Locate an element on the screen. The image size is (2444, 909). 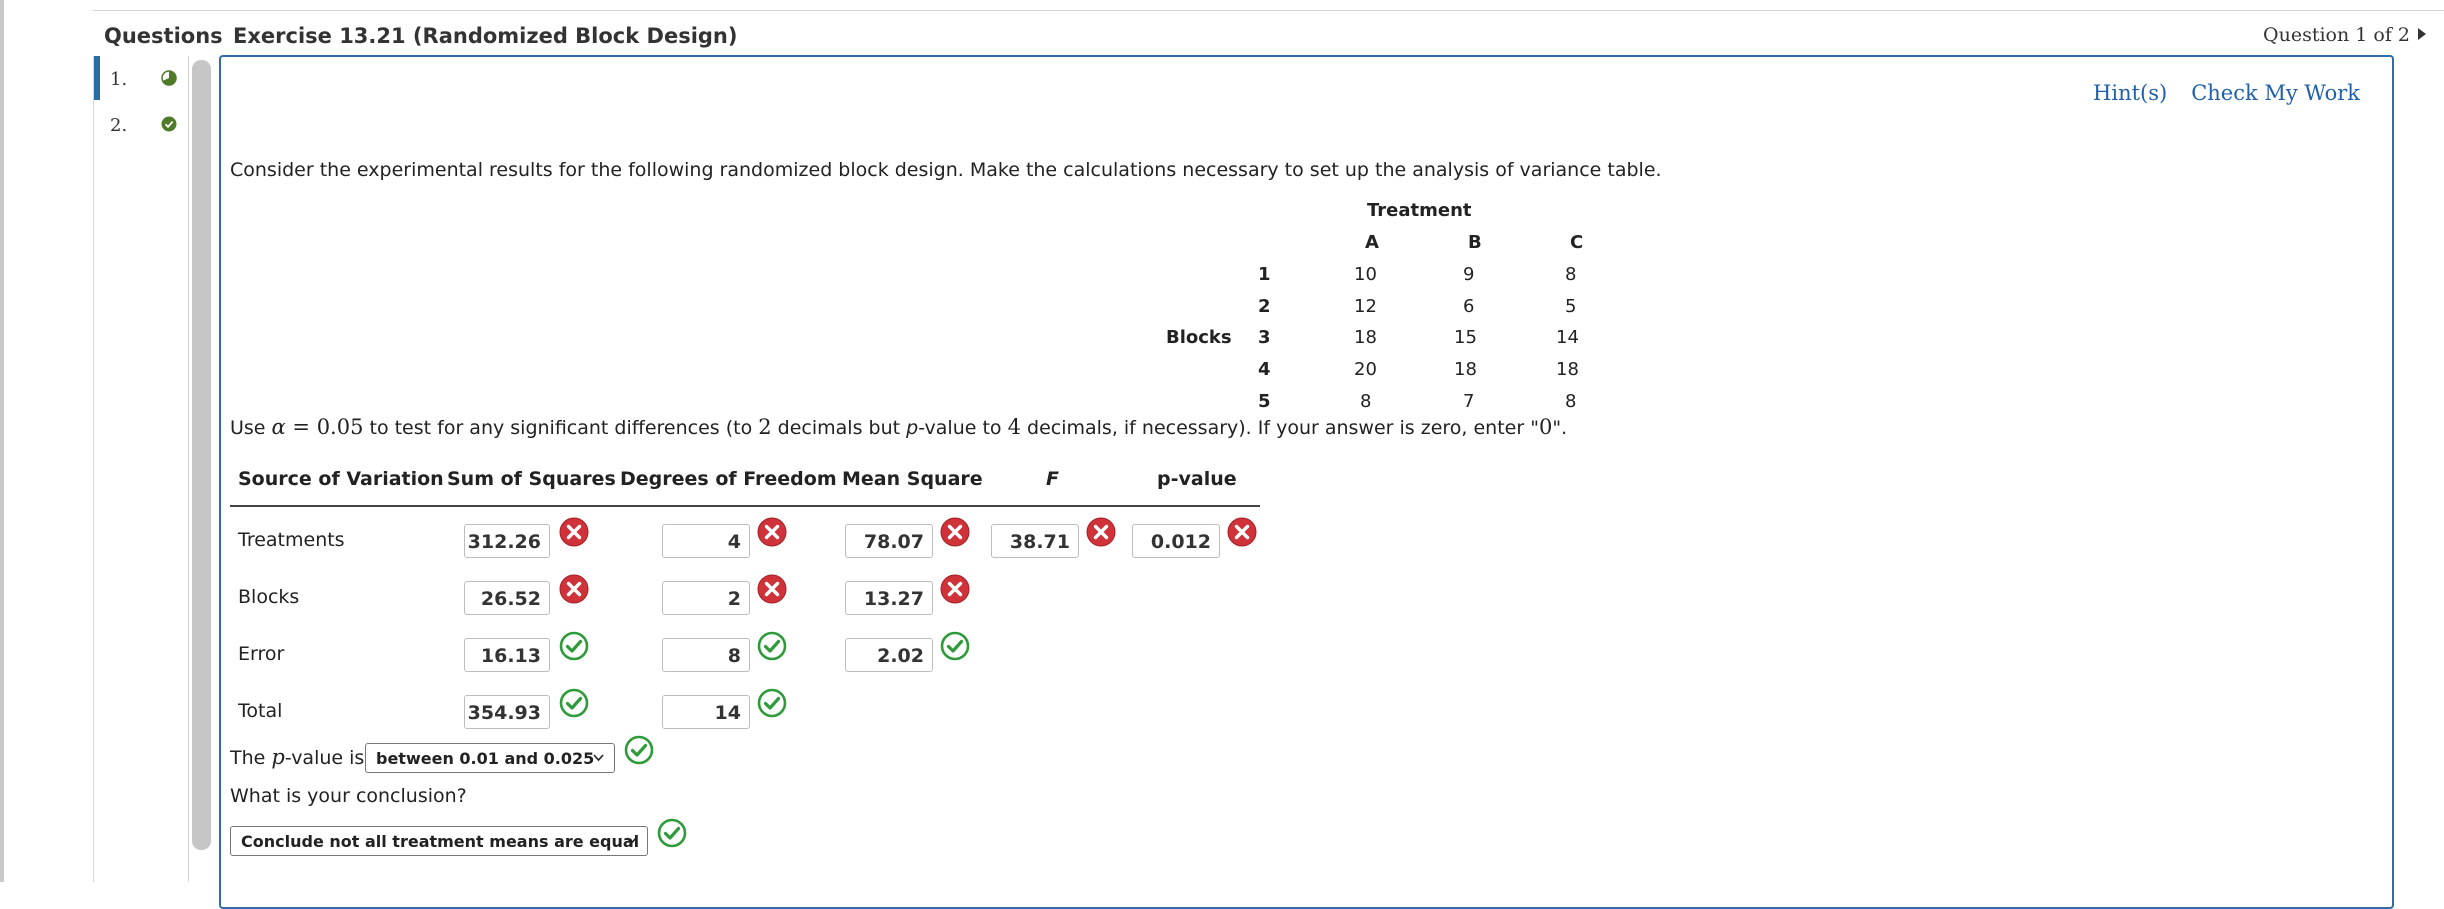
error-ms-input: 2.02 is located at coordinates (889, 655).